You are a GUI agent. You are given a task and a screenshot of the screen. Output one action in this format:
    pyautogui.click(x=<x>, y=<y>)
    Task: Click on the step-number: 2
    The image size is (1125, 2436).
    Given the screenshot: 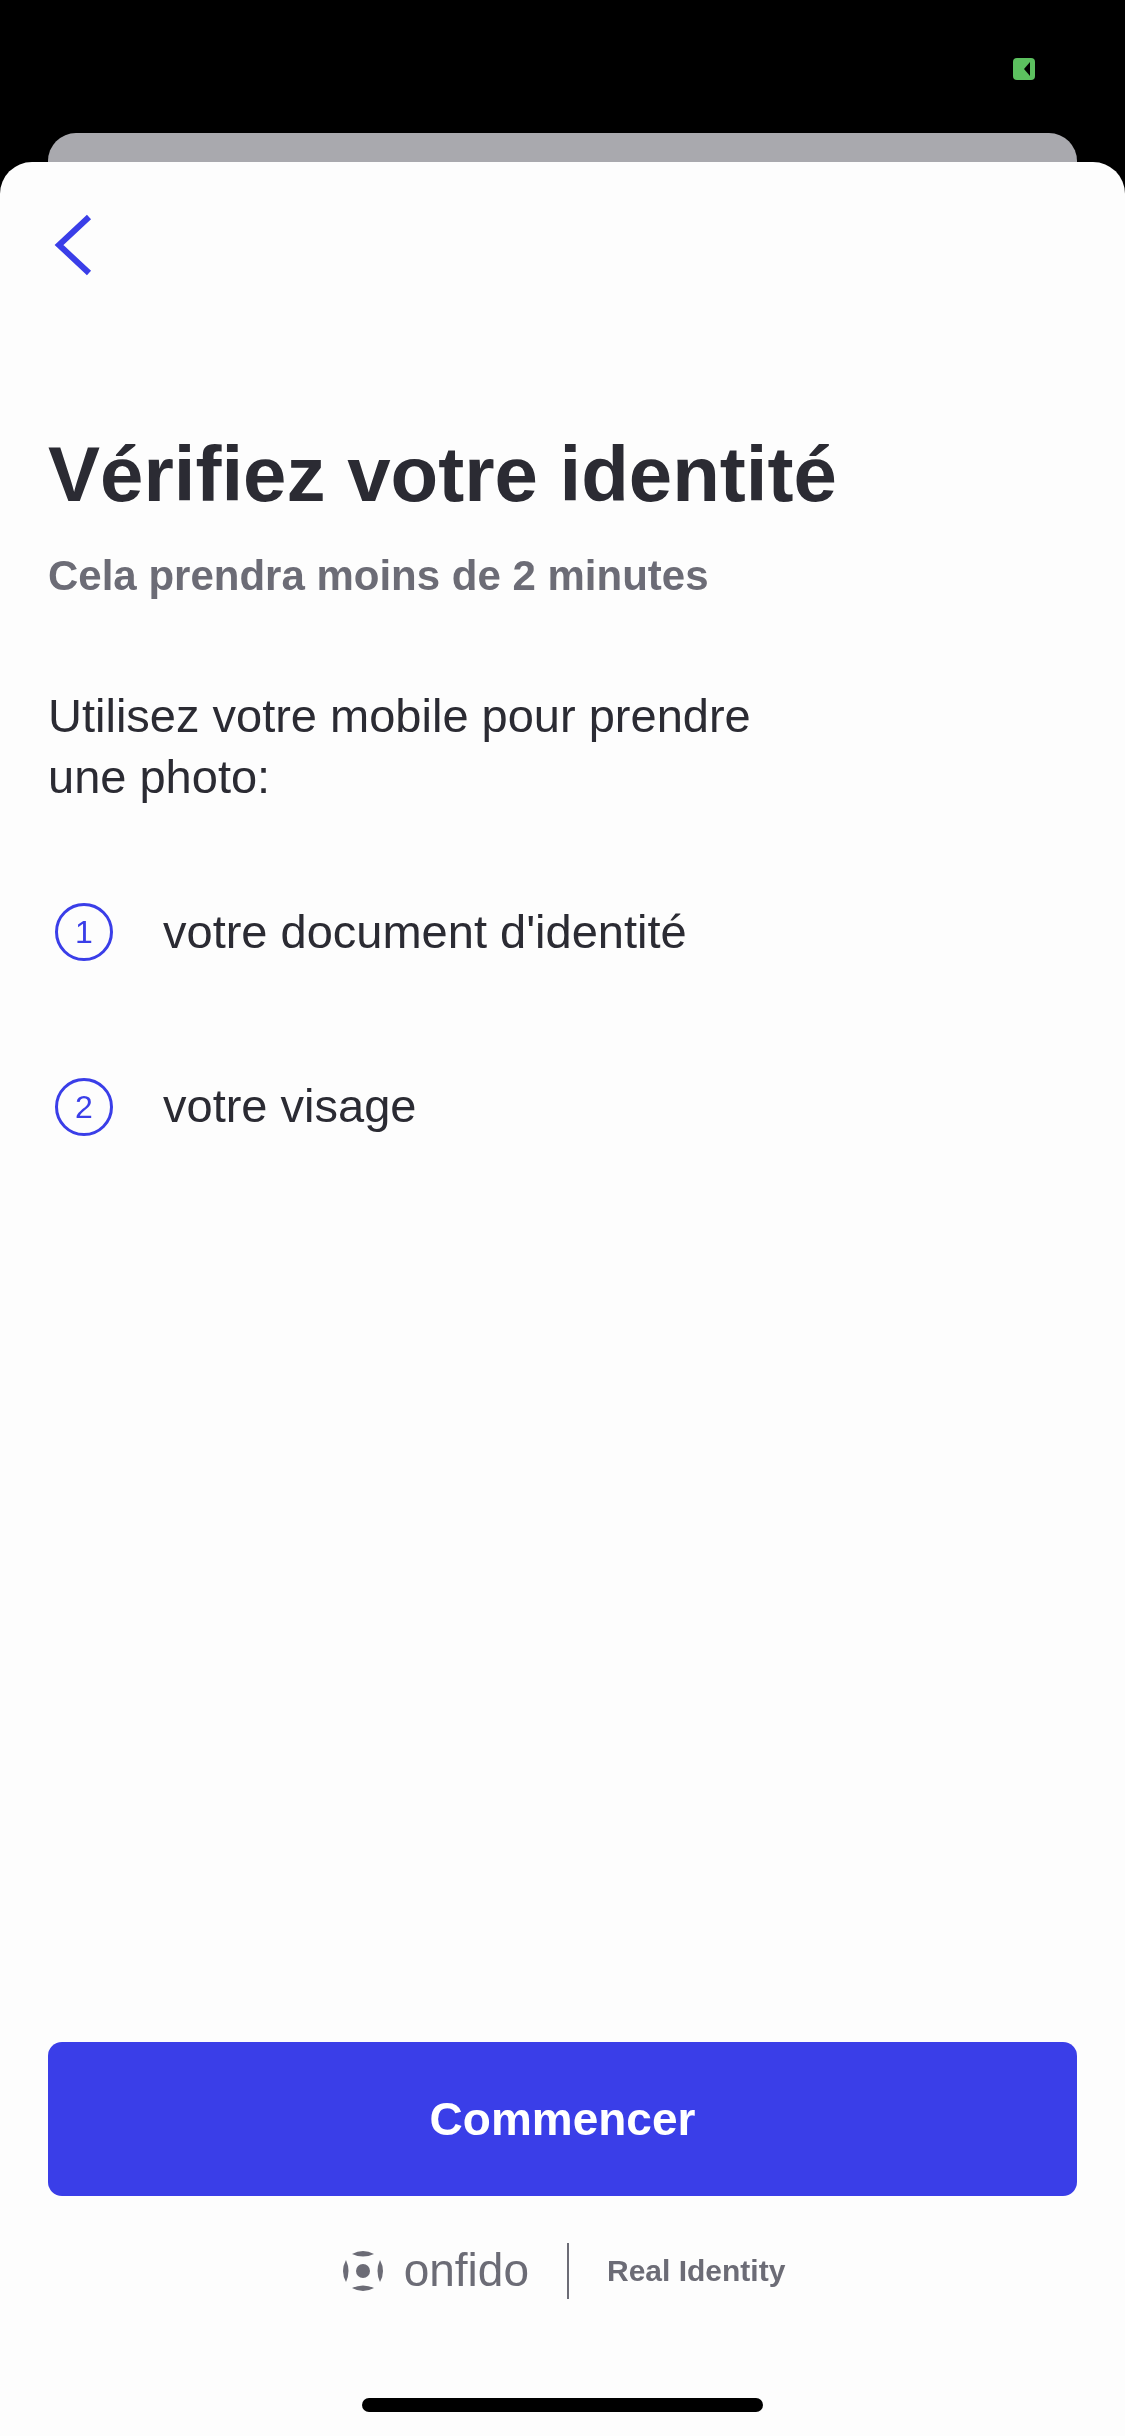 What is the action you would take?
    pyautogui.click(x=84, y=1106)
    